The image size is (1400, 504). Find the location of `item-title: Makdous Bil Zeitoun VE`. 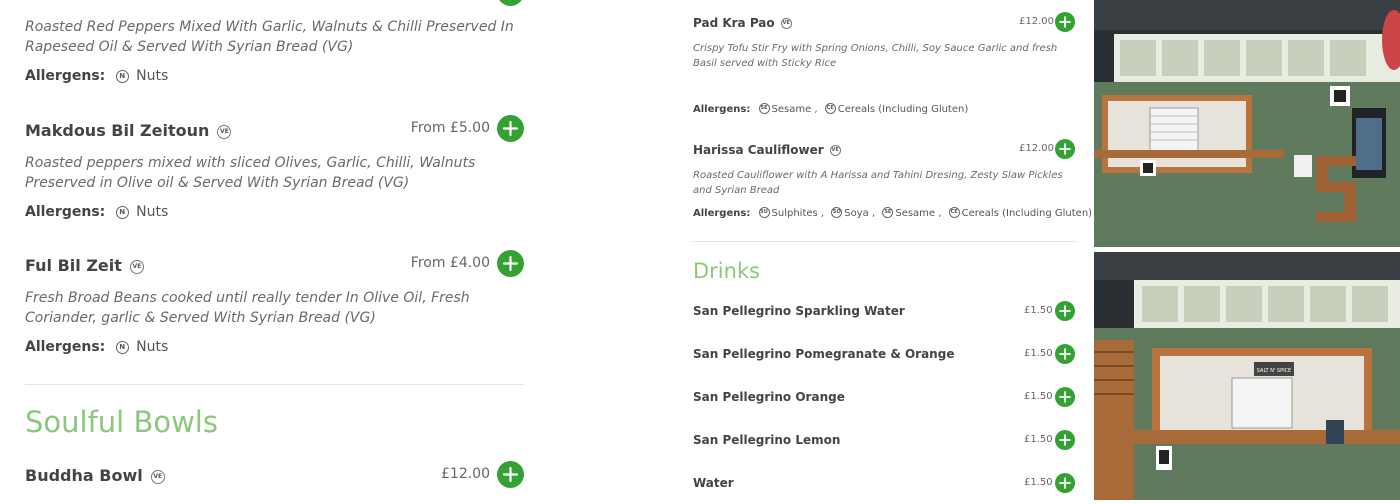

item-title: Makdous Bil Zeitoun VE is located at coordinates (128, 130).